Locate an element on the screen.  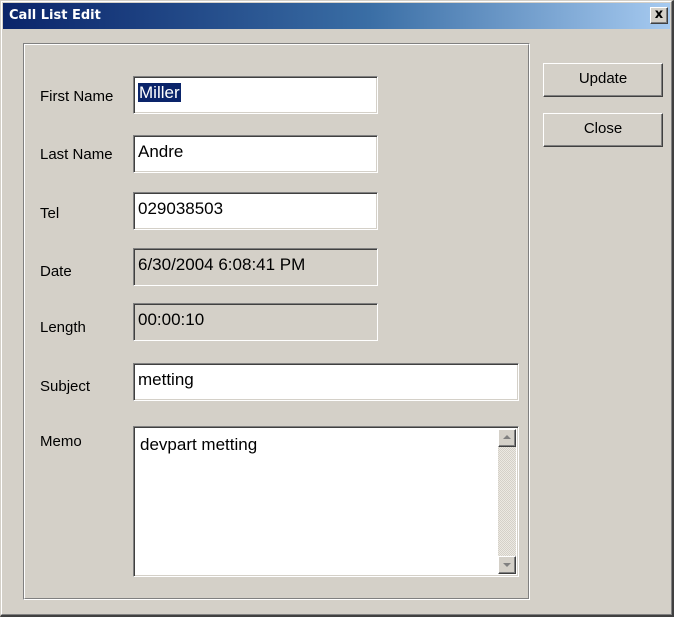
scroll-up-button is located at coordinates (507, 438).